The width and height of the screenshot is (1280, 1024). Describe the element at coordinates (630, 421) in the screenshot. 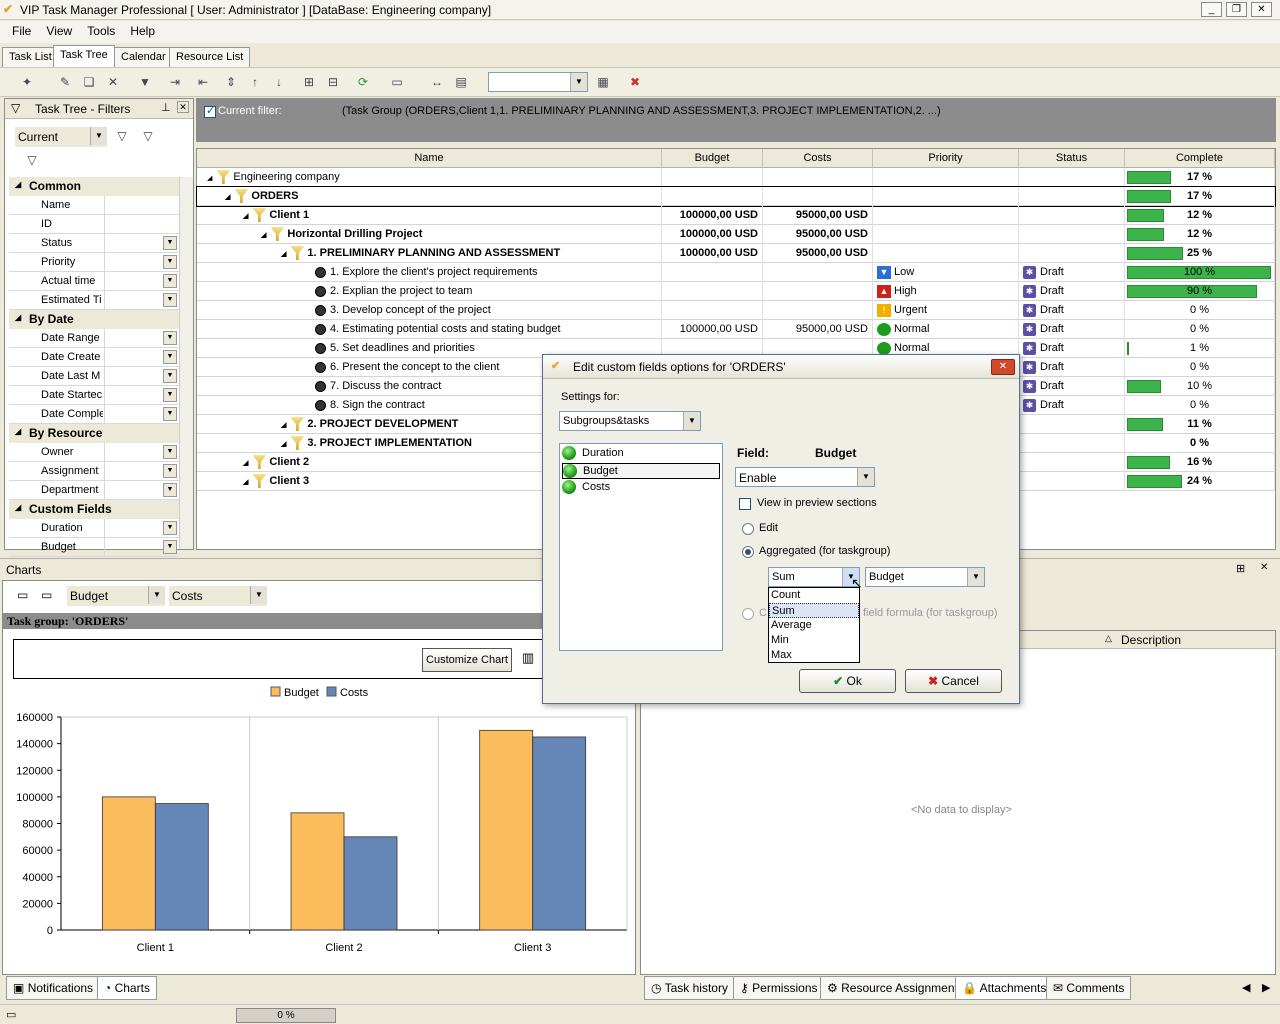

I see `settings-for-combo: Subgroups&tasks ▼` at that location.